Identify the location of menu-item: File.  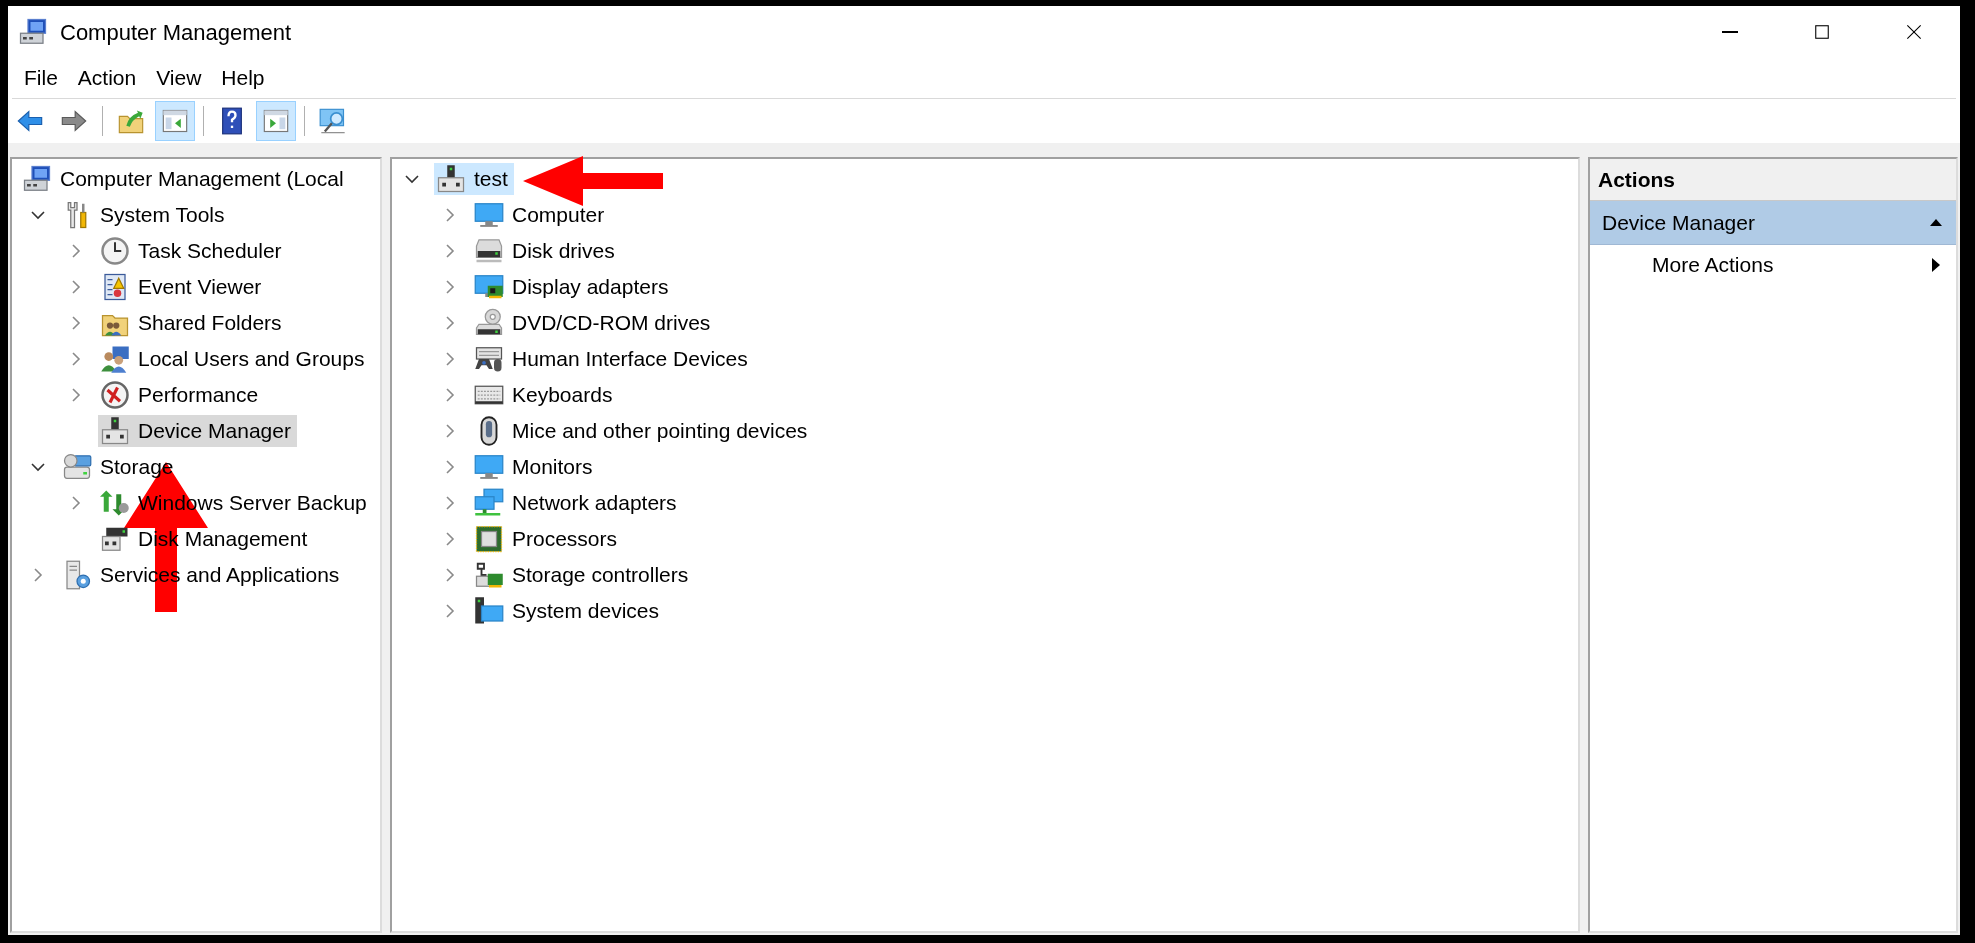
(41, 78).